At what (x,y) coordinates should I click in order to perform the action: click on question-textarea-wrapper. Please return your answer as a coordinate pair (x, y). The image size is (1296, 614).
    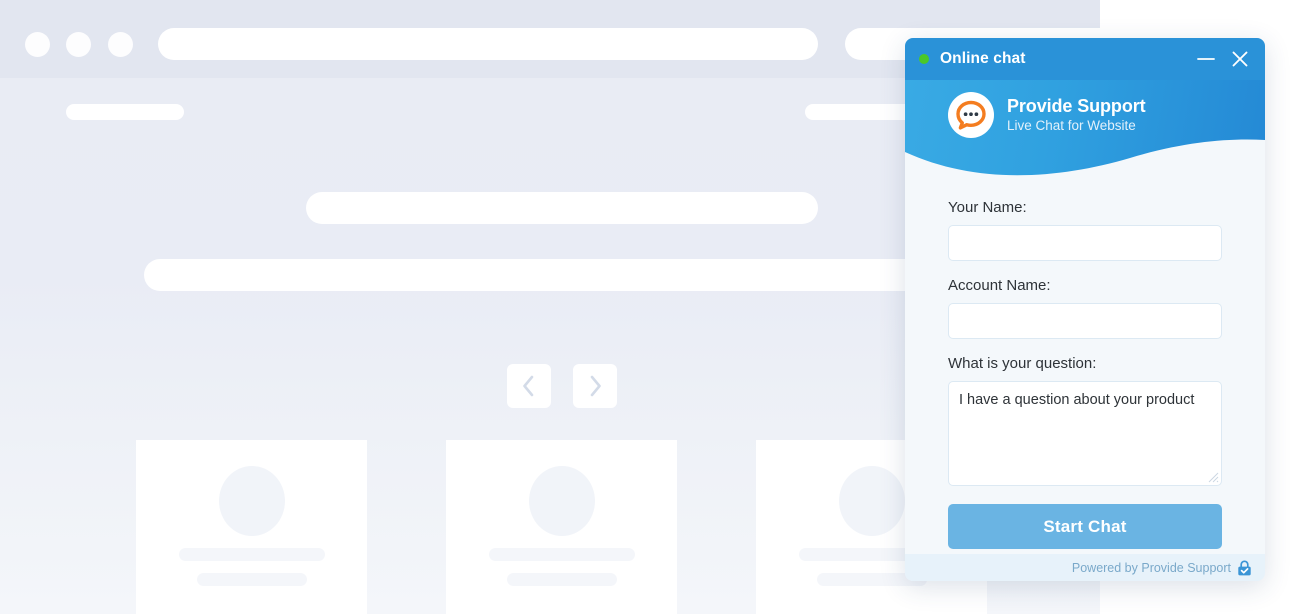
    Looking at the image, I should click on (1085, 433).